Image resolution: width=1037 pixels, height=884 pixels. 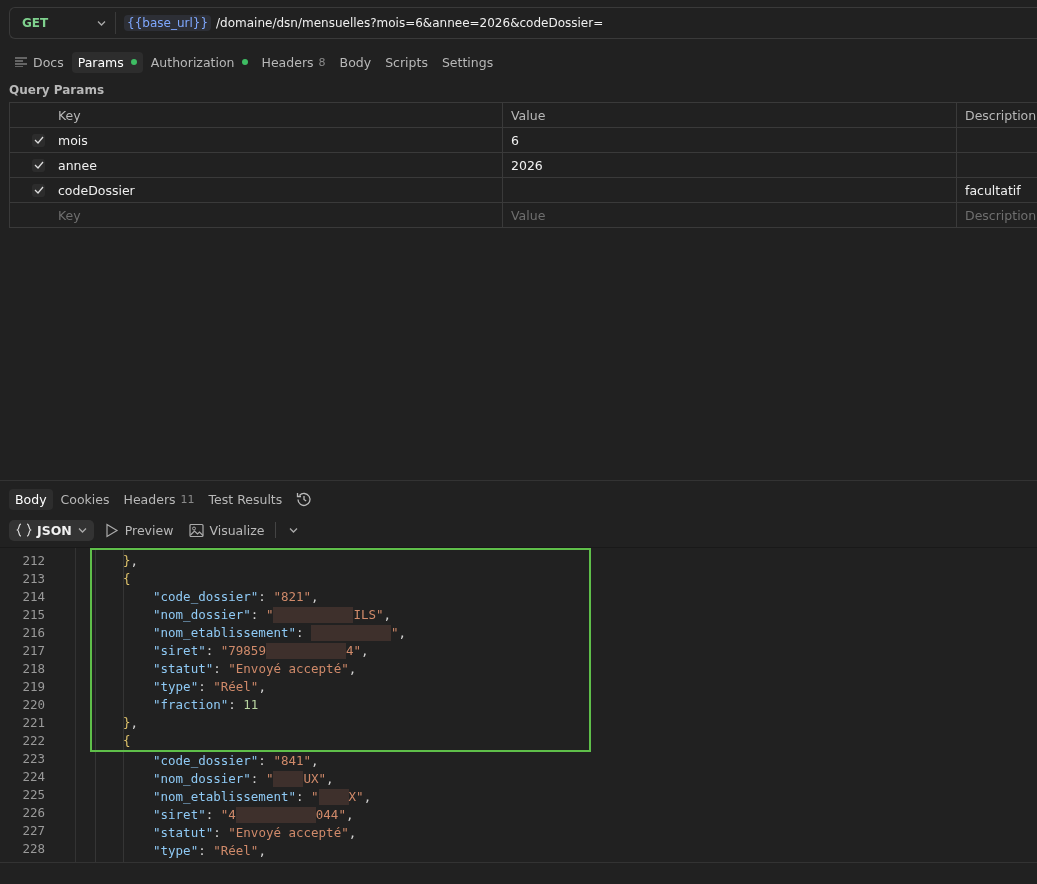 I want to click on code-line: "siret": "79859 4",, so click(x=261, y=651).